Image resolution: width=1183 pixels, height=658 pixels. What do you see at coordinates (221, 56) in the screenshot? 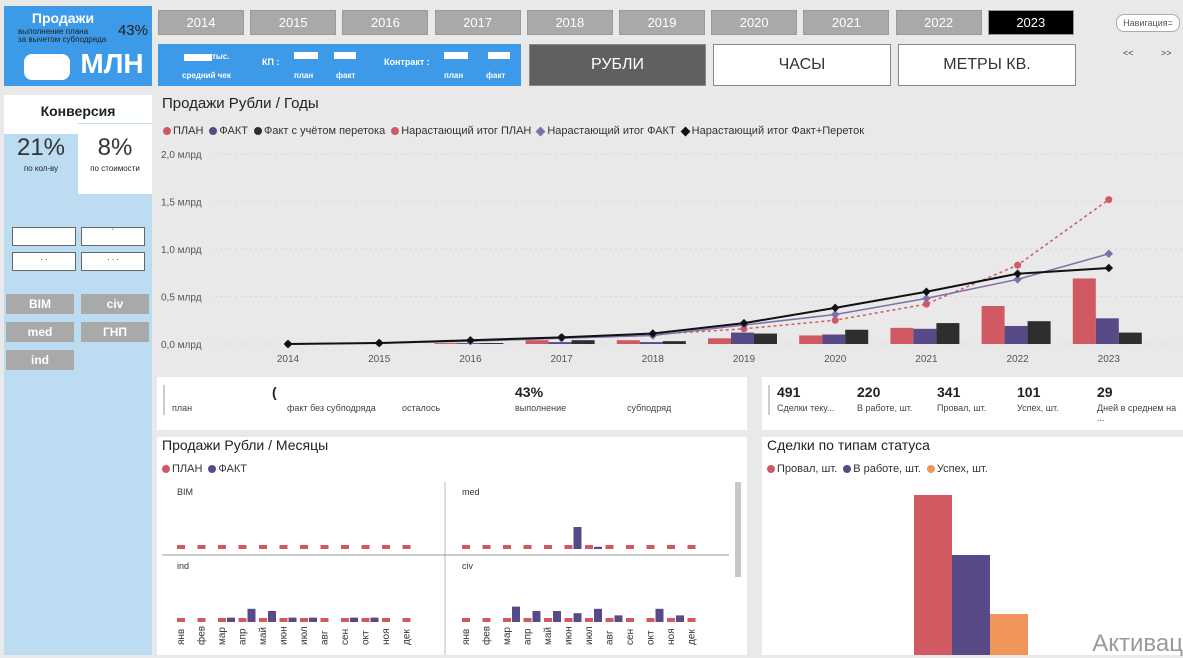
I see `check-unit: тыс.` at bounding box center [221, 56].